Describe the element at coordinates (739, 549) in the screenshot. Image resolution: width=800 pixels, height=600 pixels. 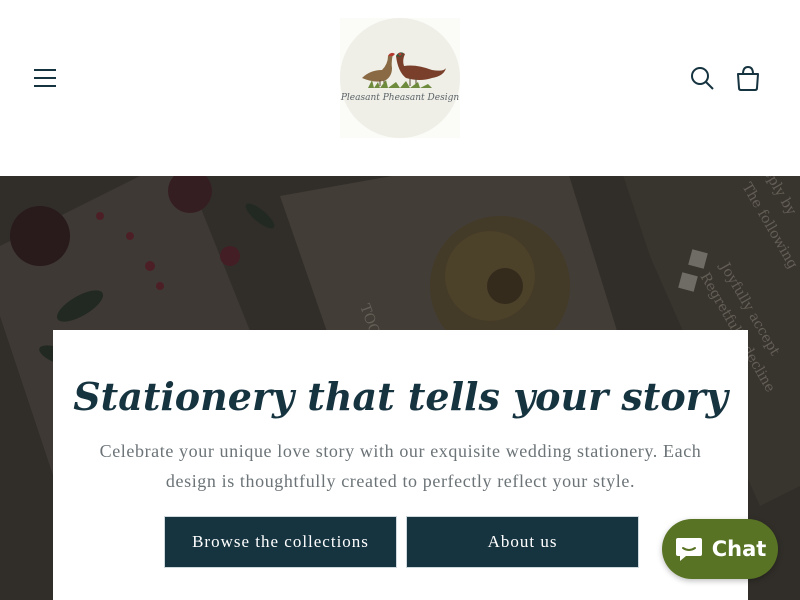
I see `chat-label: Chat` at that location.